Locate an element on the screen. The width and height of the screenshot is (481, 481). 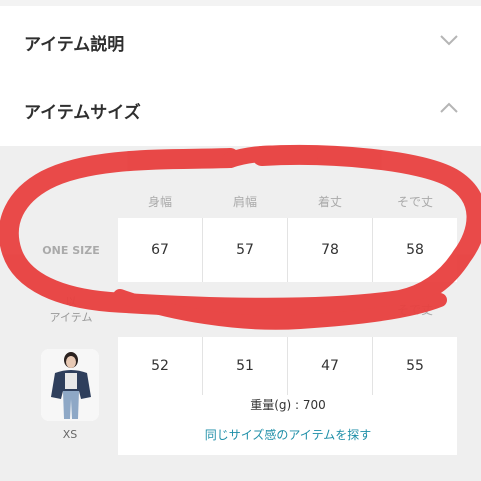
similar-header-sleeve: そで丈 is located at coordinates (414, 309).